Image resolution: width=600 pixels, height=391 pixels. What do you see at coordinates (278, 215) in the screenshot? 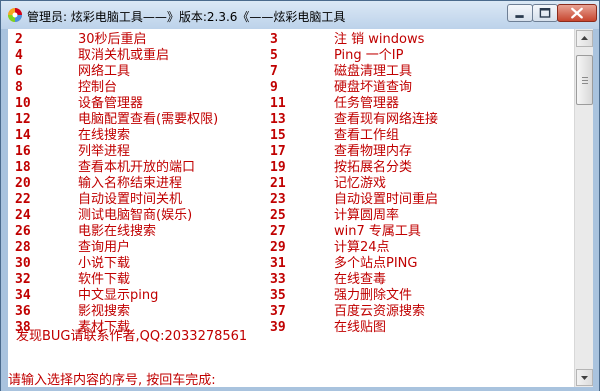
I see `menu-item-number: 25` at bounding box center [278, 215].